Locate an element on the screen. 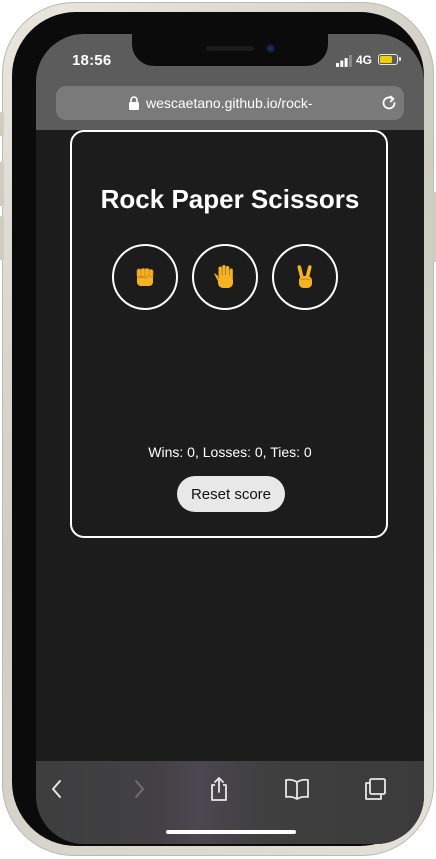  network-type: 4G is located at coordinates (364, 60).